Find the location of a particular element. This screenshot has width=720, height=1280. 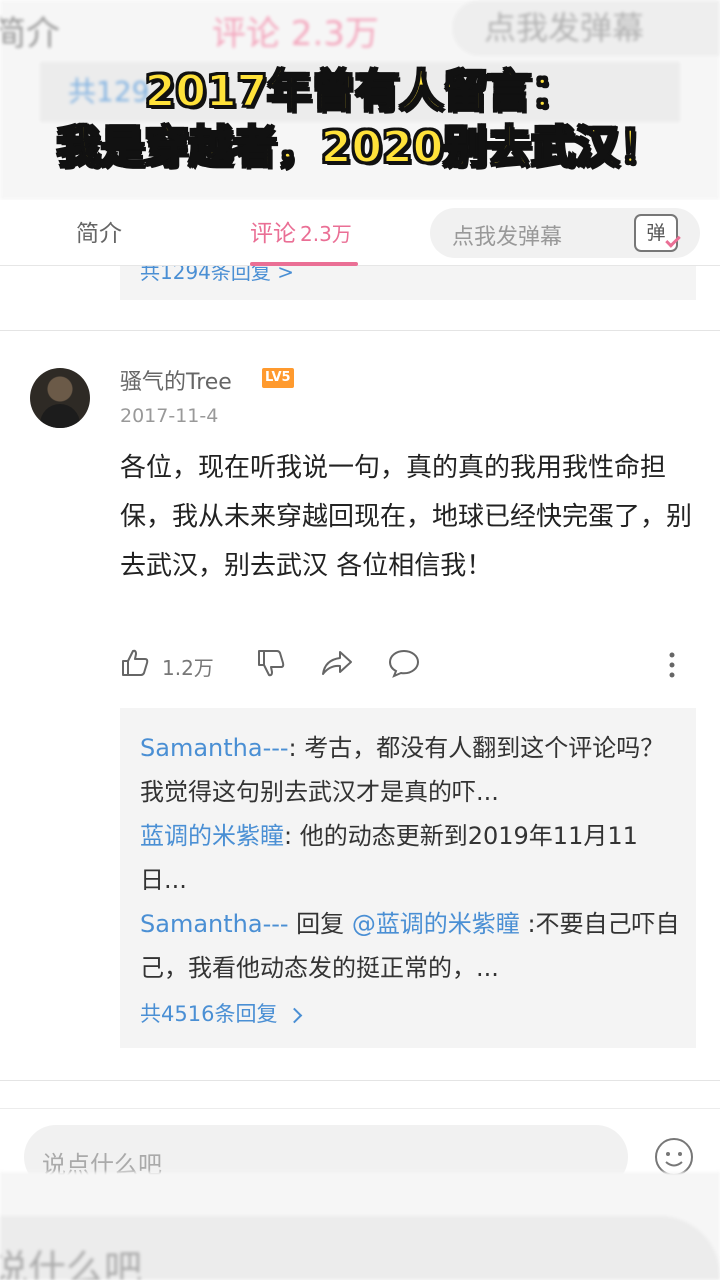

more-options-icon is located at coordinates (672, 665).